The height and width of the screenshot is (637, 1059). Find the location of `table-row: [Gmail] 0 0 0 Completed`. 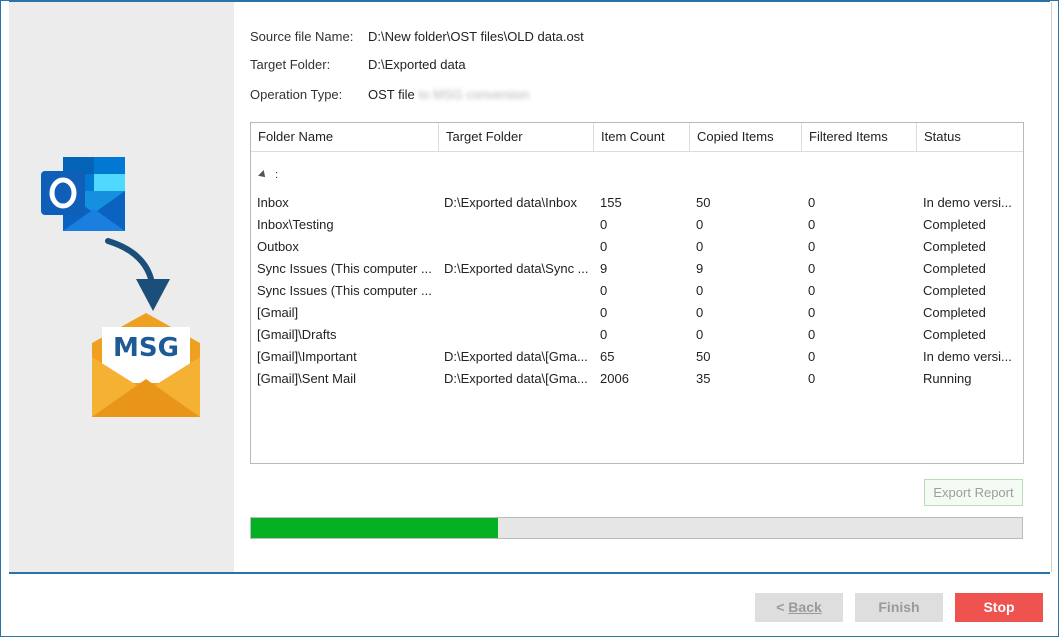

table-row: [Gmail] 0 0 0 Completed is located at coordinates (637, 313).